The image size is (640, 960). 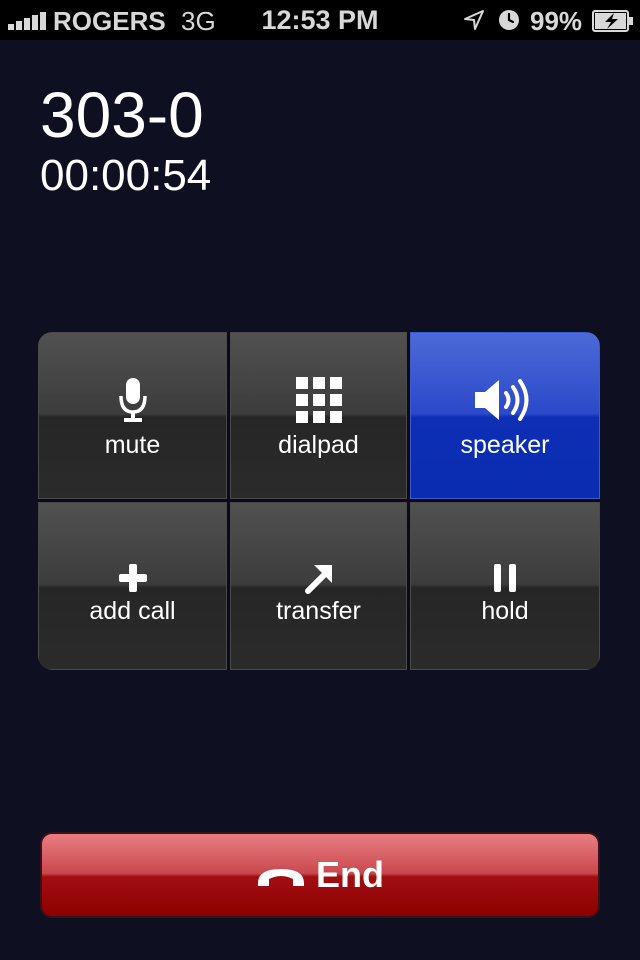 I want to click on dialpad-icon, so click(x=318, y=400).